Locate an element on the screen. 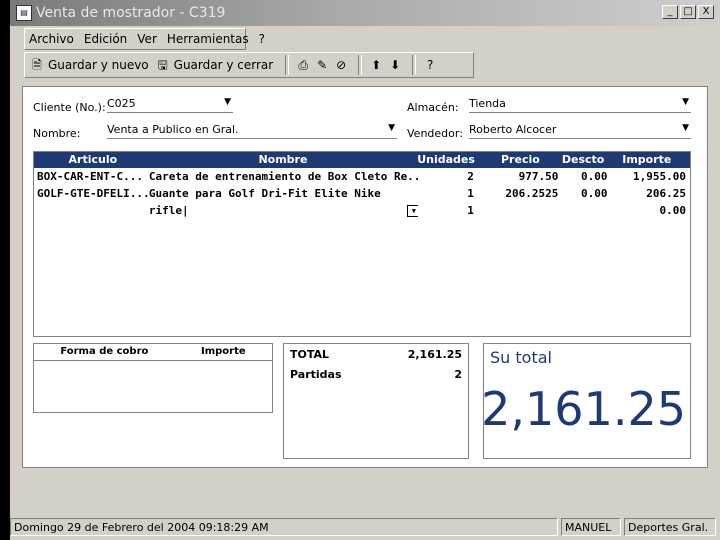  save-new-label: Guardar y nuevo is located at coordinates (98, 65).